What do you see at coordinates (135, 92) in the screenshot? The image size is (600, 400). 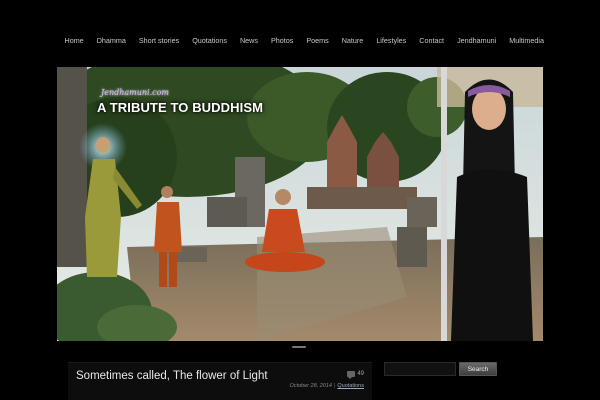 I see `banner-site-name: Jendhamuni.com` at bounding box center [135, 92].